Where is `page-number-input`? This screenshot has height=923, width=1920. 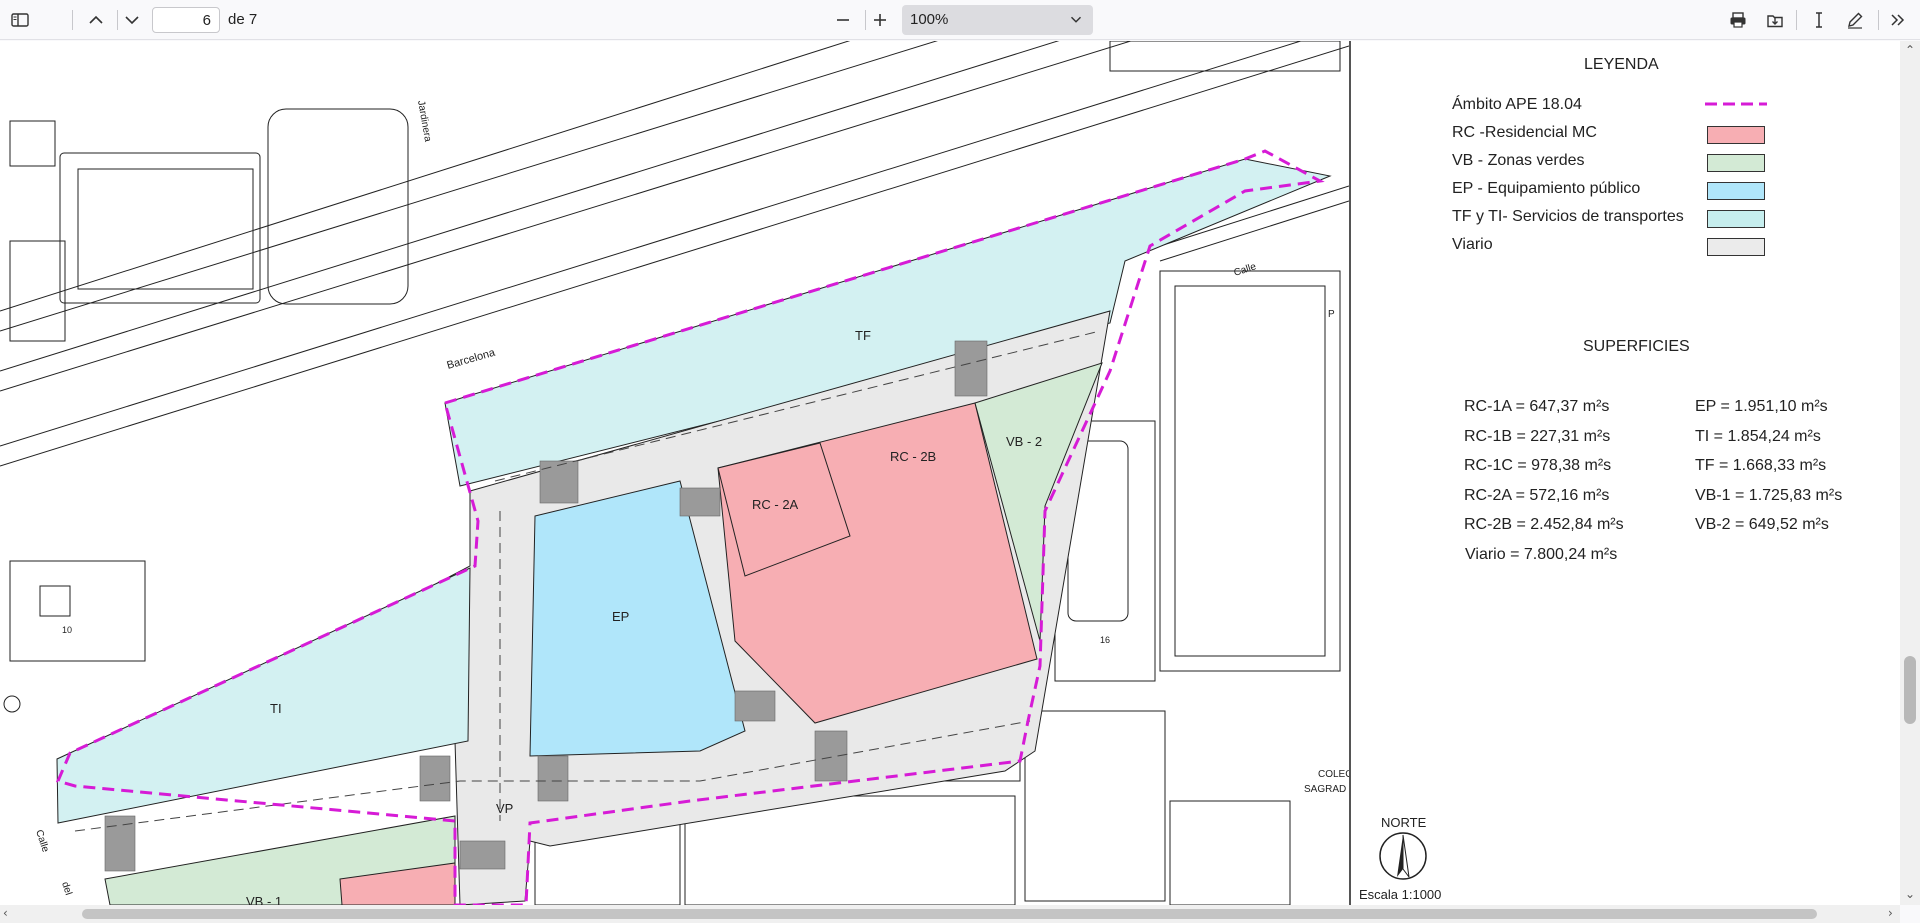
page-number-input is located at coordinates (186, 20).